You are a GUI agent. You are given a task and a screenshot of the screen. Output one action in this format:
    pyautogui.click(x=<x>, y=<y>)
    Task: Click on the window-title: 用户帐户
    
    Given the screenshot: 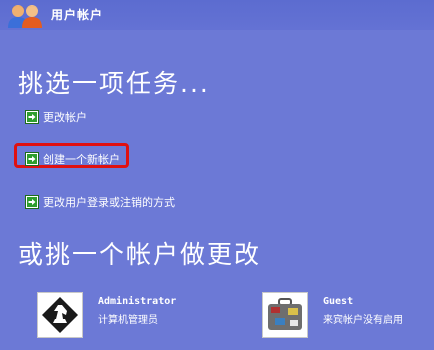 What is the action you would take?
    pyautogui.click(x=77, y=15)
    